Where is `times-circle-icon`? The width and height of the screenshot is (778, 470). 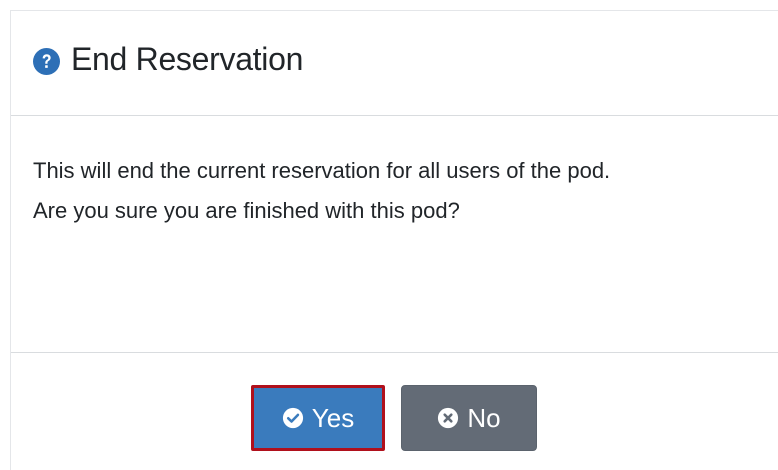 times-circle-icon is located at coordinates (448, 418).